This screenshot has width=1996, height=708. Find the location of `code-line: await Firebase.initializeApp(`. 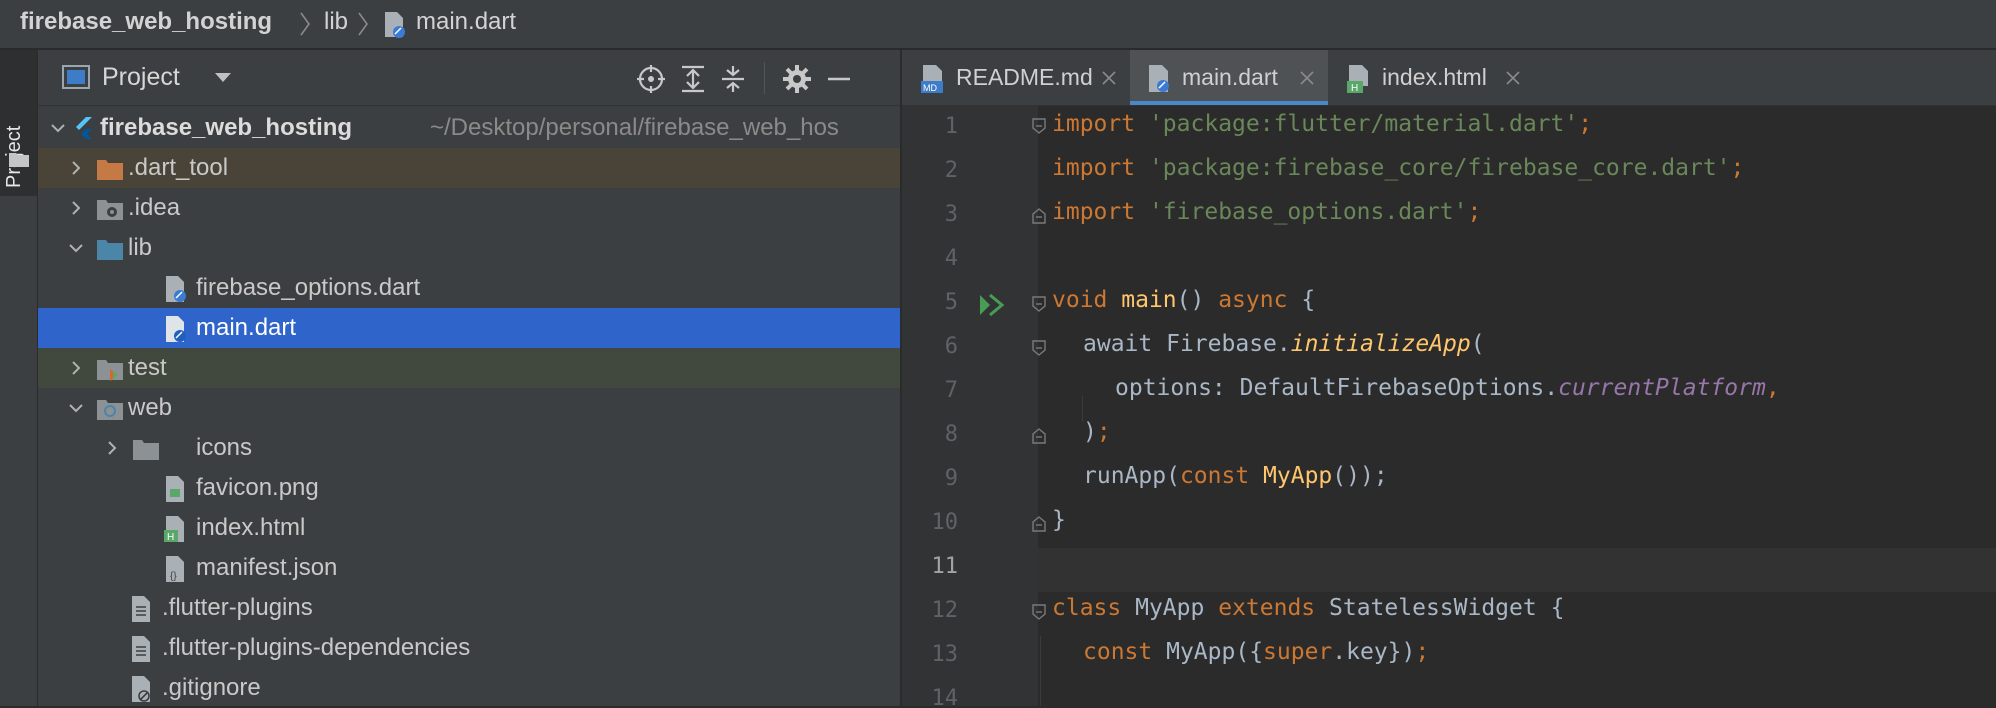

code-line: await Firebase.initializeApp( is located at coordinates (1284, 344).